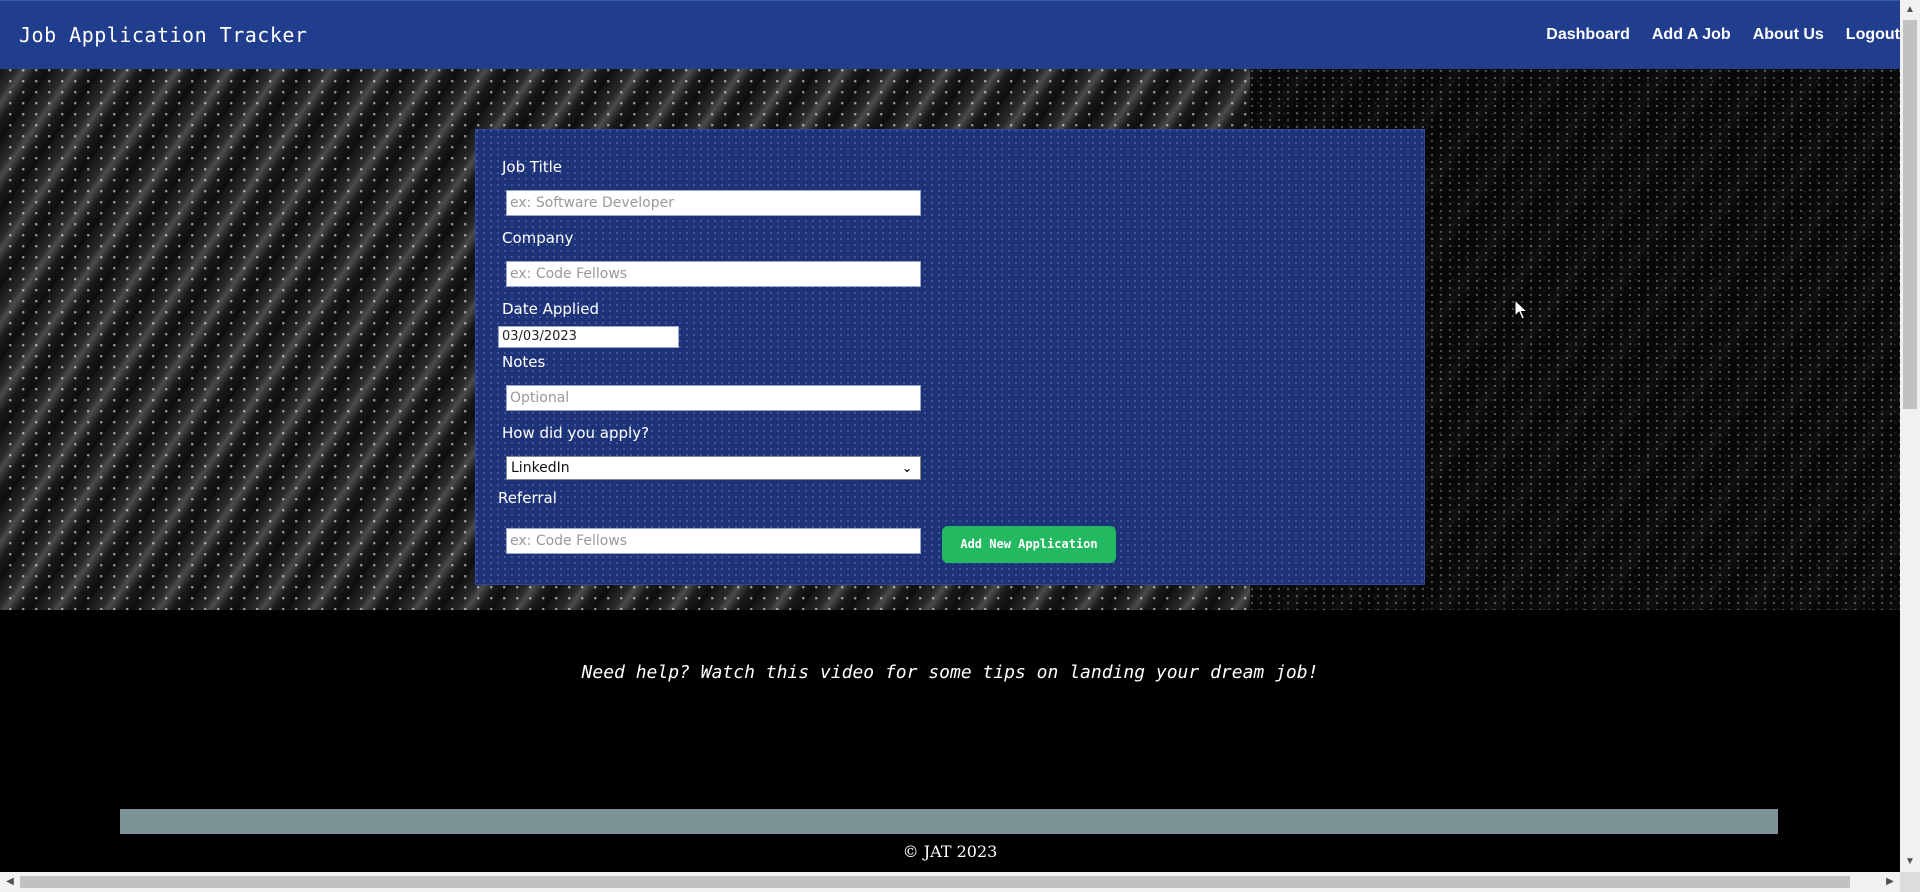  Describe the element at coordinates (532, 167) in the screenshot. I see `job-title-label: Job Title` at that location.